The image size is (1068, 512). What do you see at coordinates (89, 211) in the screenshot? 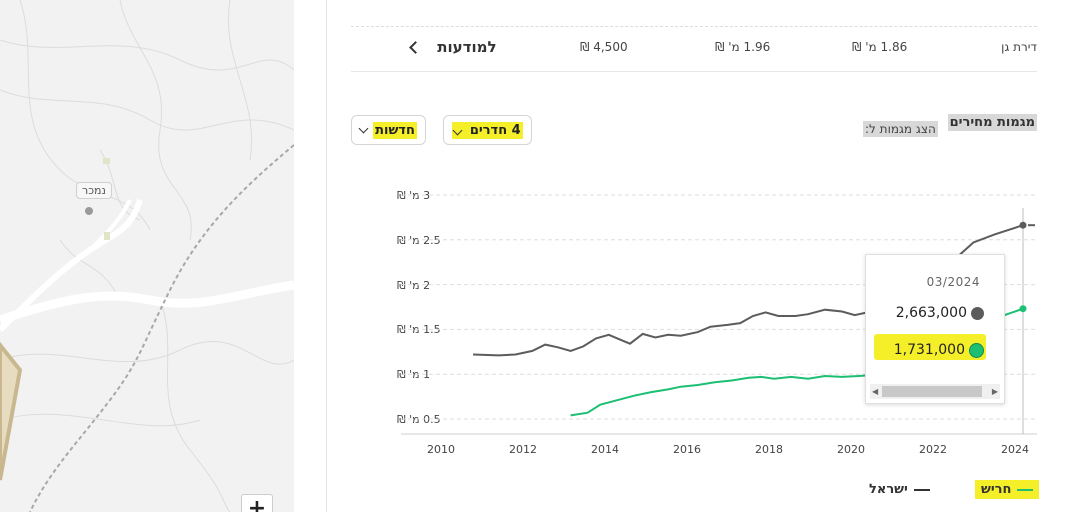
I see `map-marker-icon` at bounding box center [89, 211].